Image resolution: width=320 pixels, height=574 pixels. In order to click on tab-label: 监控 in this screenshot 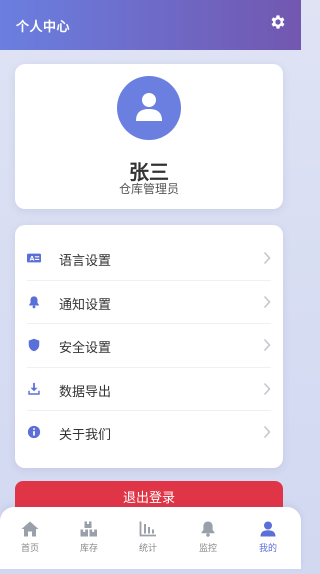, I will do `click(207, 549)`.